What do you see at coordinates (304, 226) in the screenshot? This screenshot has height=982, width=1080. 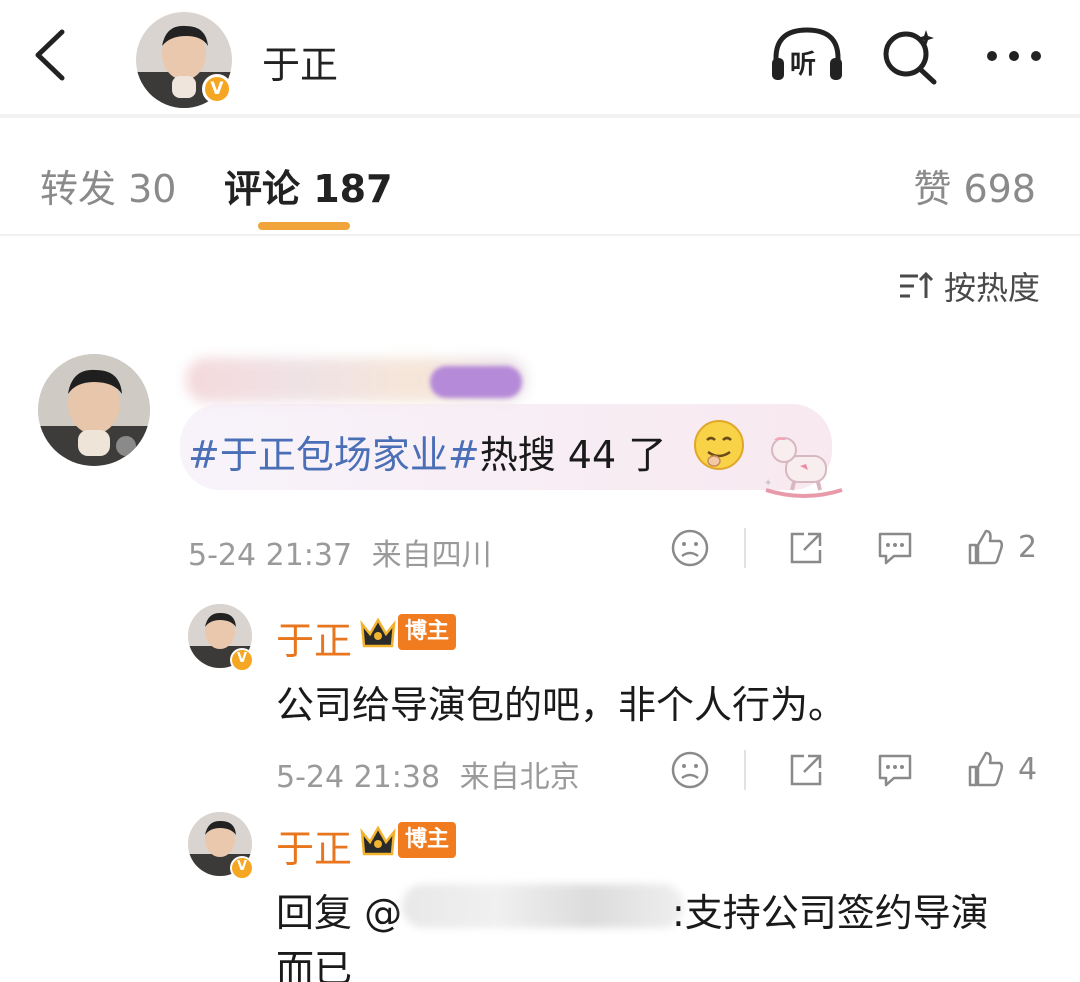 I see `active-tab-indicator` at bounding box center [304, 226].